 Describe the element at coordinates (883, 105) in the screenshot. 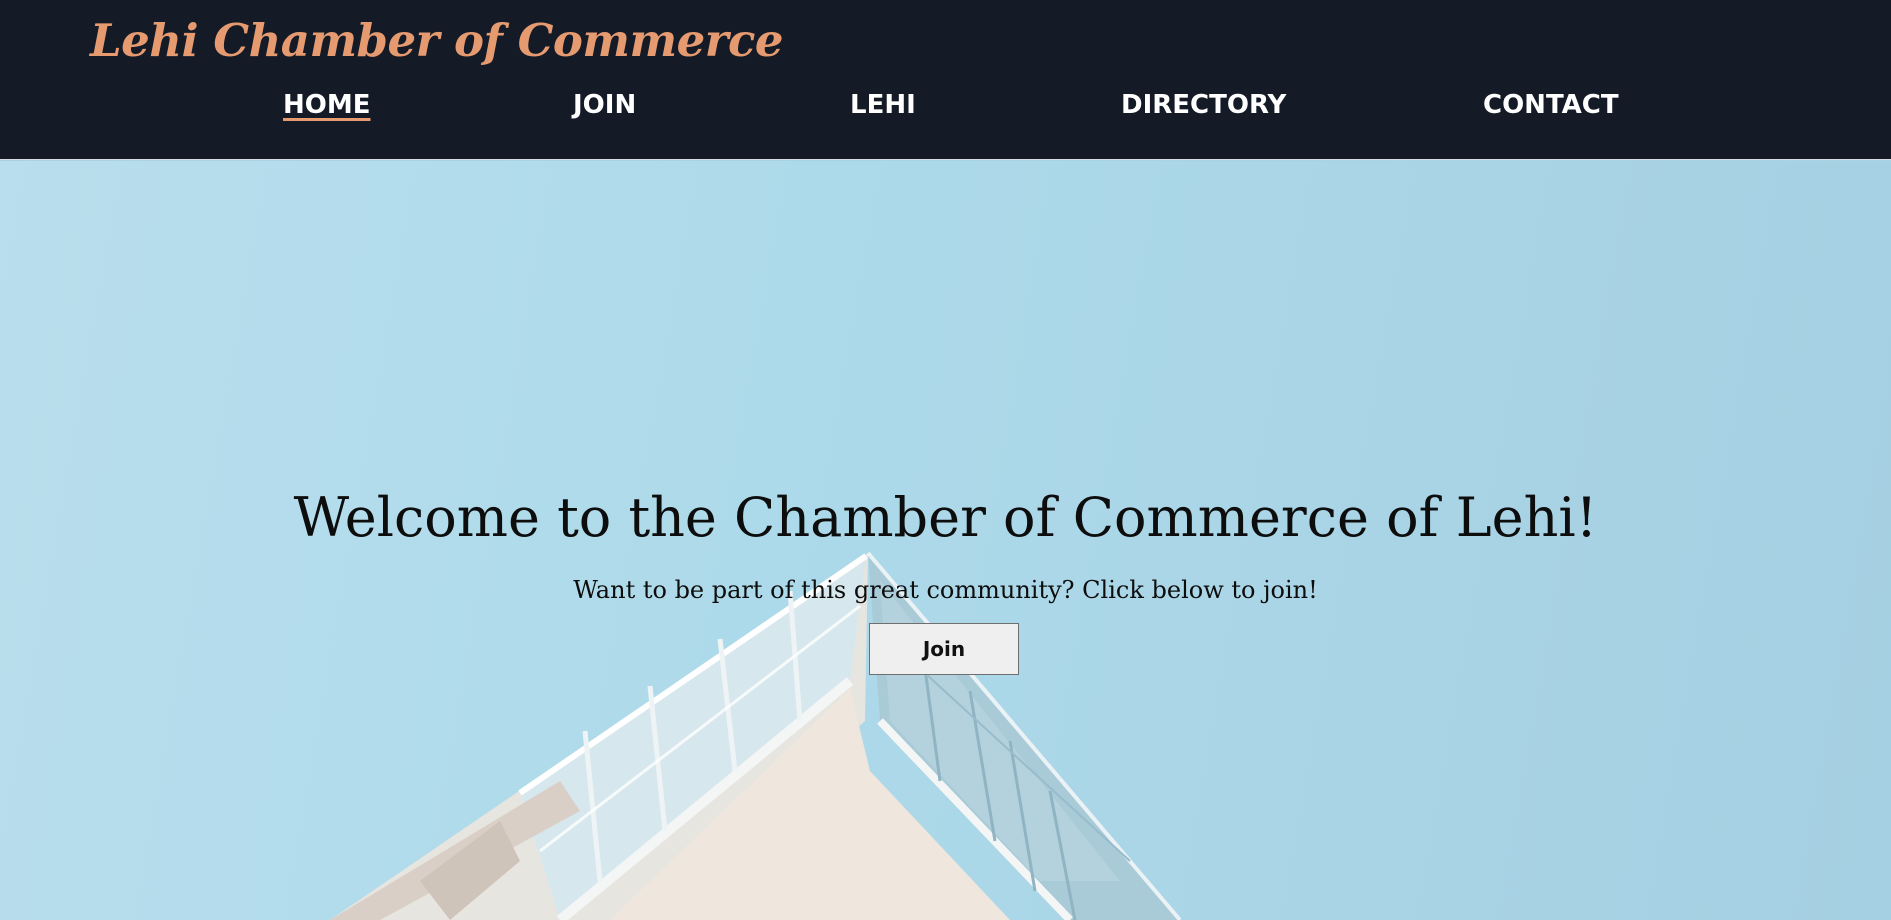

I see `nav-lehi-link: LEHI` at that location.